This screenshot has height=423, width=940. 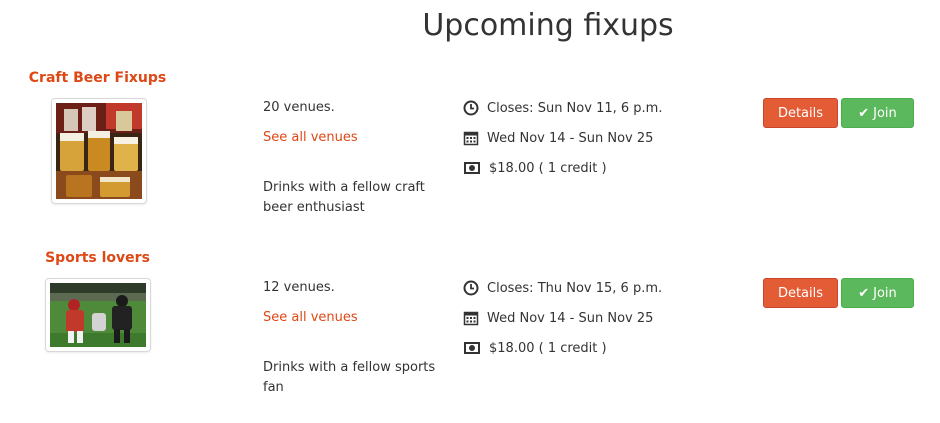 What do you see at coordinates (299, 287) in the screenshot?
I see `venue-count: 12 venues.` at bounding box center [299, 287].